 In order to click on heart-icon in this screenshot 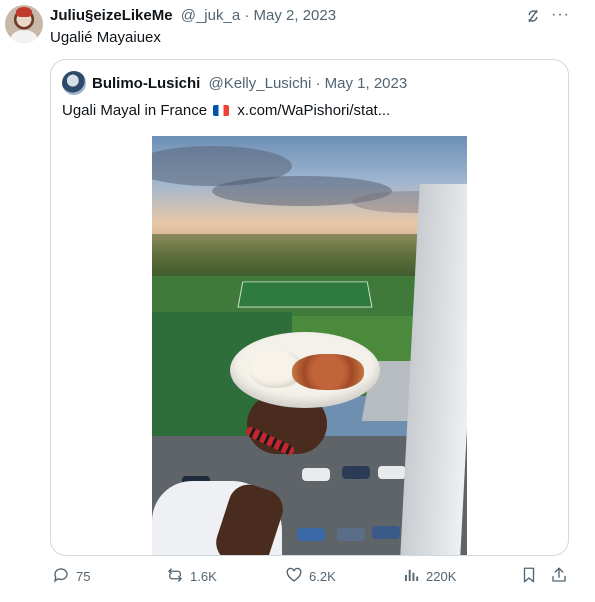, I will do `click(294, 576)`.